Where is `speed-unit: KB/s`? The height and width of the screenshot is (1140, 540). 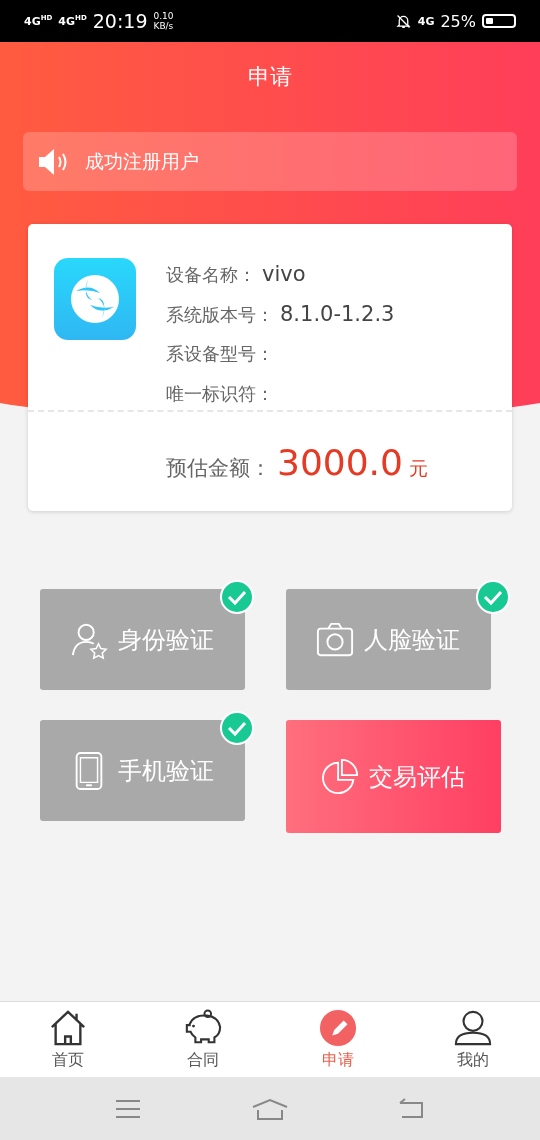
speed-unit: KB/s is located at coordinates (163, 26).